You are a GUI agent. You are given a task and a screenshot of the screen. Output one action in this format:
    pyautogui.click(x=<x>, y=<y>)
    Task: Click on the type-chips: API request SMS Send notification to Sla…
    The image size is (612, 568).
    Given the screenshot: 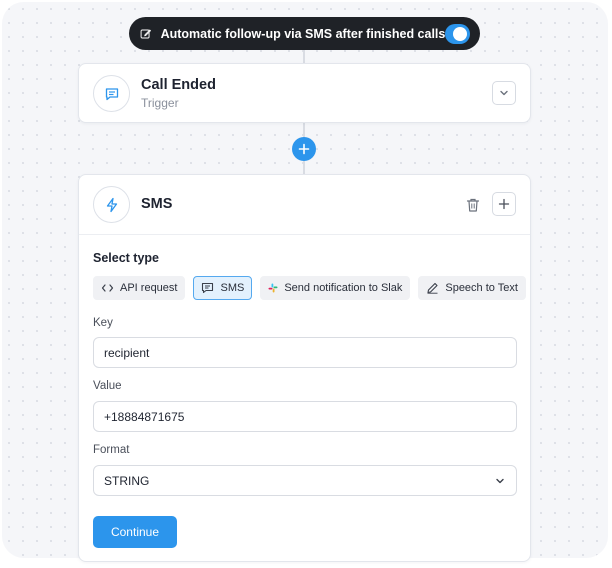 What is the action you would take?
    pyautogui.click(x=309, y=288)
    